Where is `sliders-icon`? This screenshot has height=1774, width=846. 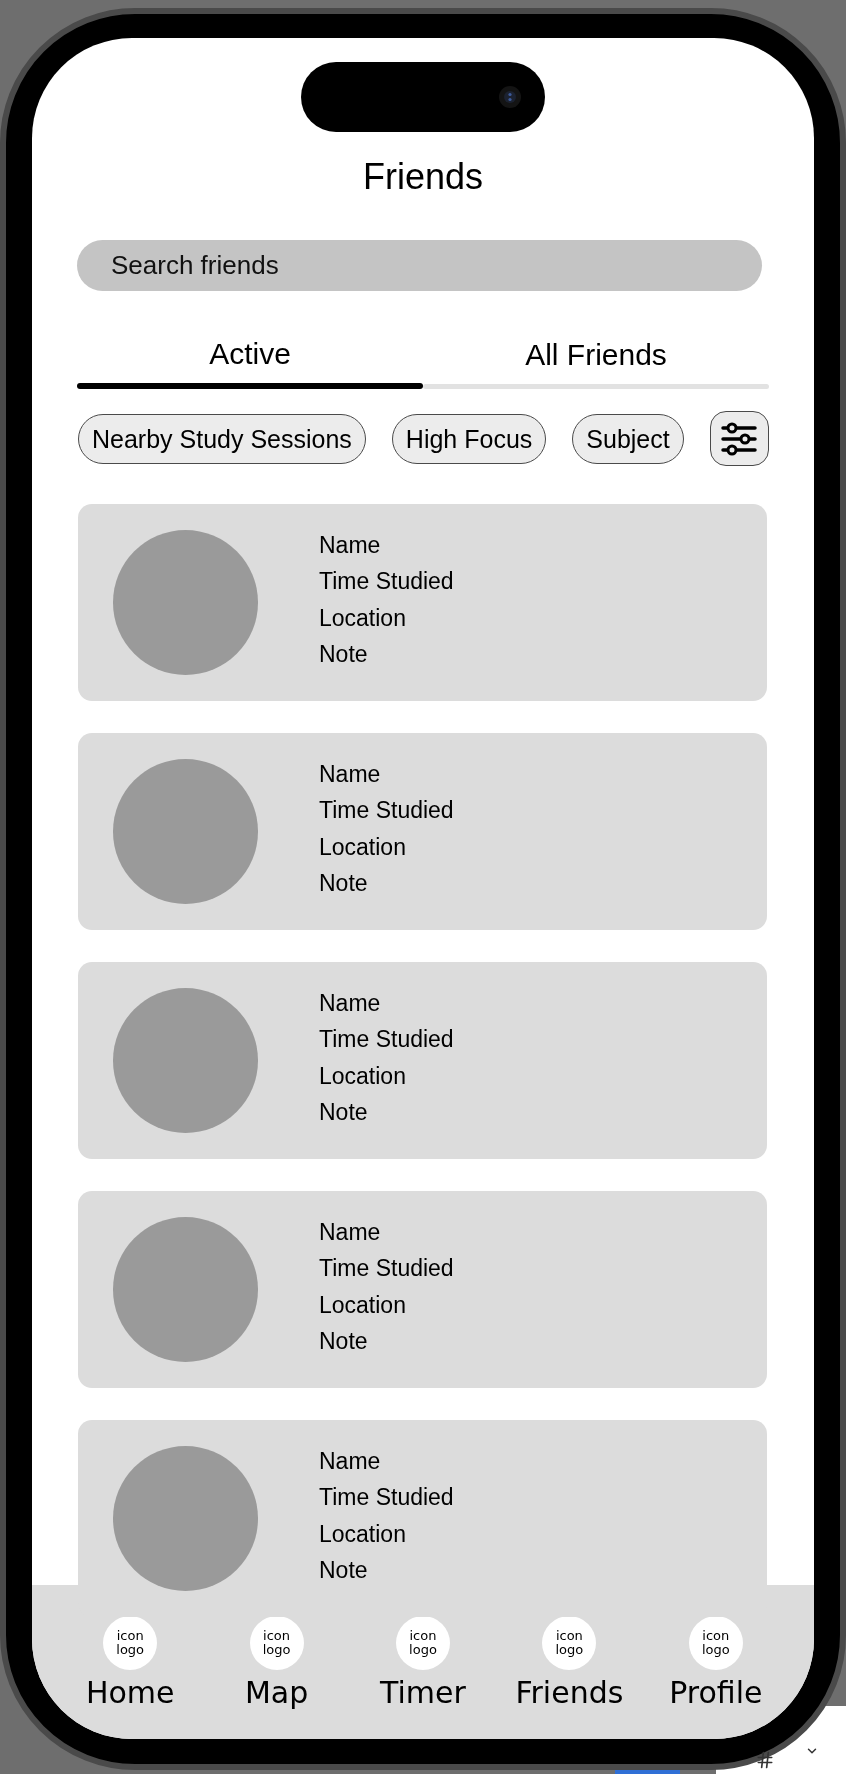 sliders-icon is located at coordinates (739, 438).